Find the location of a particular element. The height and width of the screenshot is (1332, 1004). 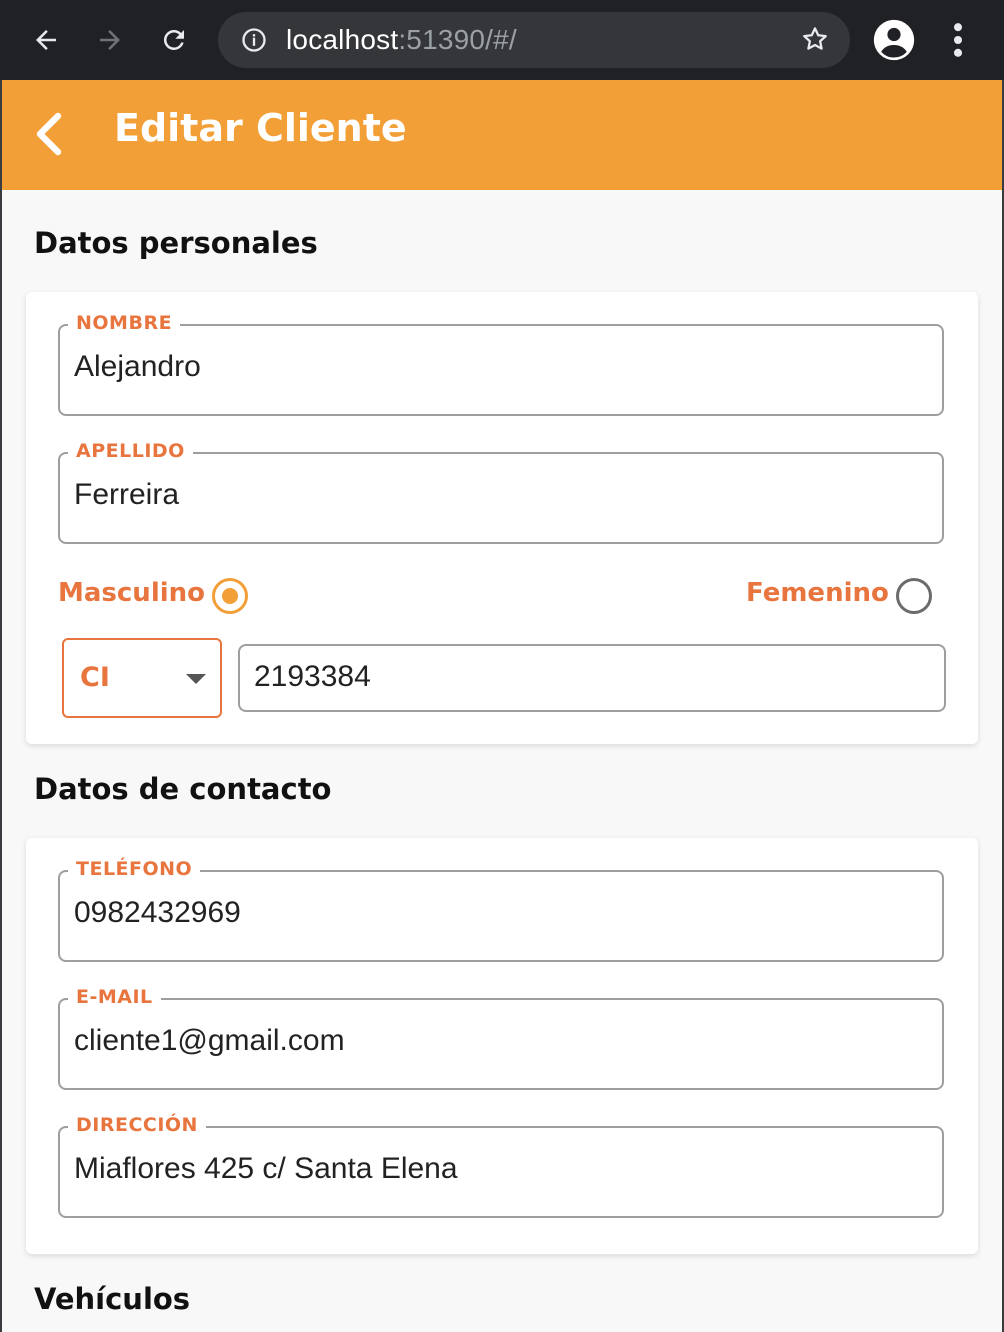

dropdown-arrow-icon is located at coordinates (196, 679).